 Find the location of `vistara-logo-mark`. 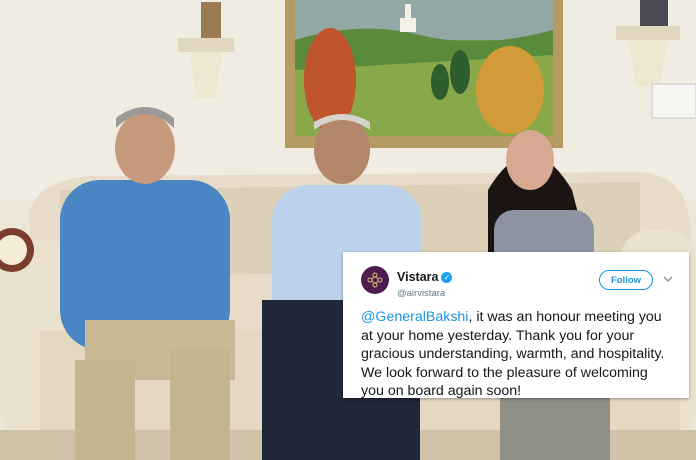

vistara-logo-mark is located at coordinates (375, 280).